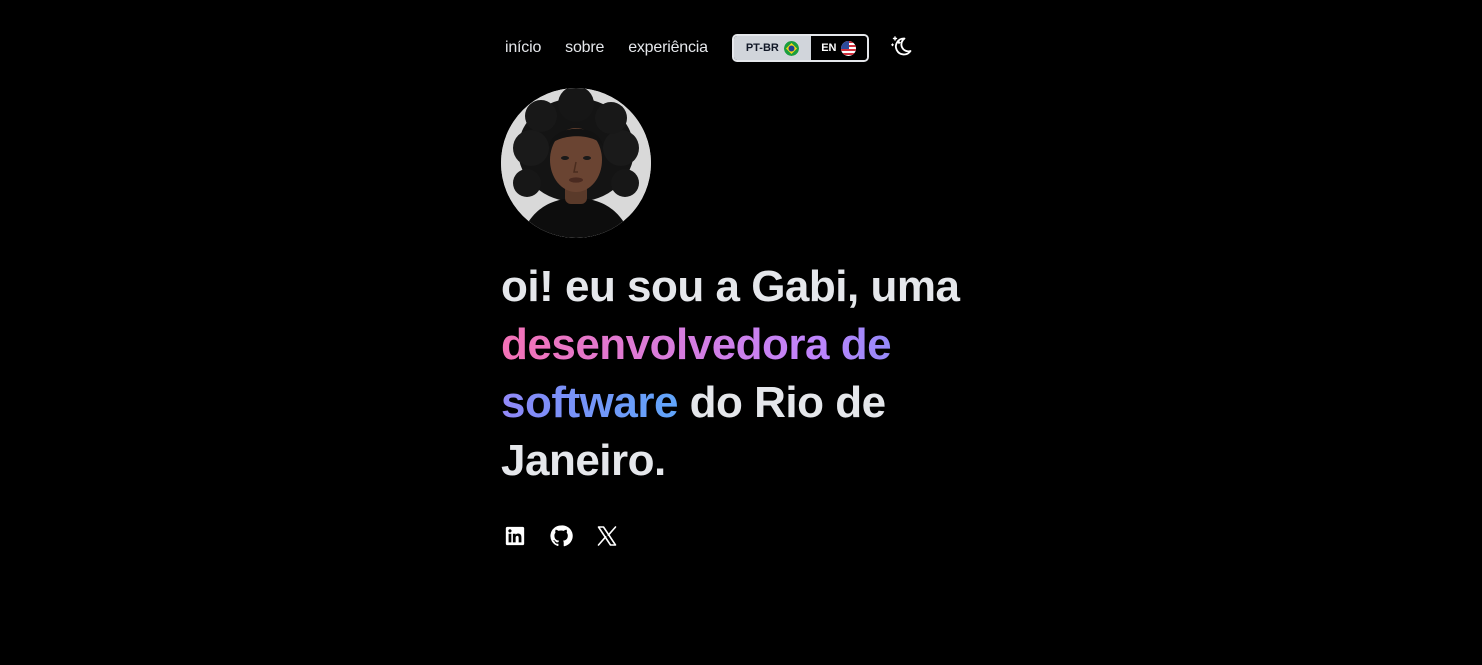  I want to click on top-nav: início sobre experiência PT-BR EN, so click(710, 48).